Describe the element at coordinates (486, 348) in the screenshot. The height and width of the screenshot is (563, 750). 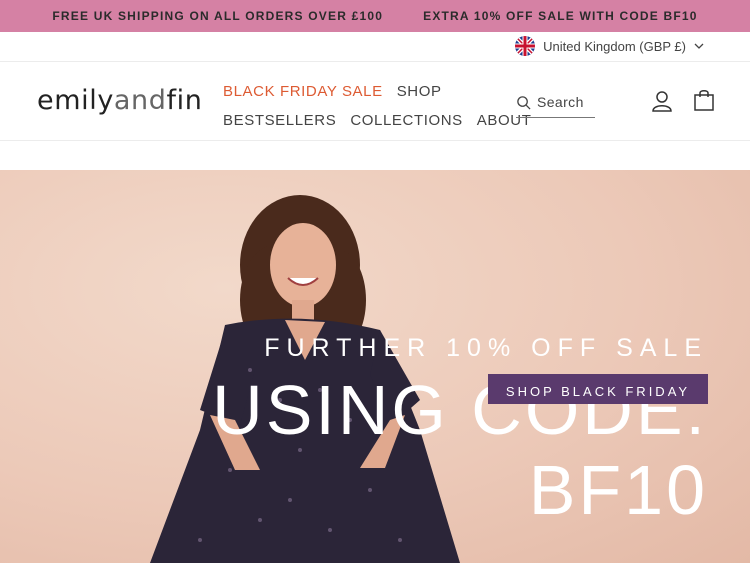
I see `hero-eyebrow: FURTHER 10% OFF SALE` at that location.